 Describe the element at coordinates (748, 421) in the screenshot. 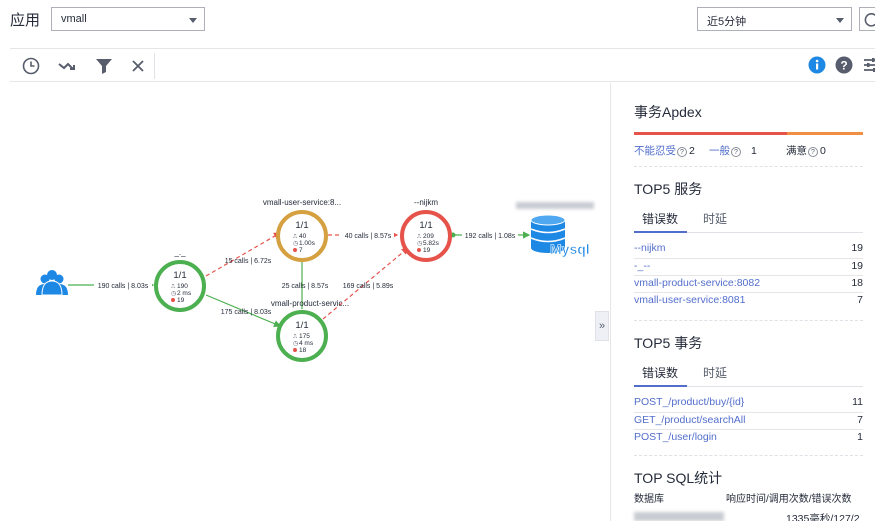

I see `transaction-row: GET_/product/searchAll 7` at that location.